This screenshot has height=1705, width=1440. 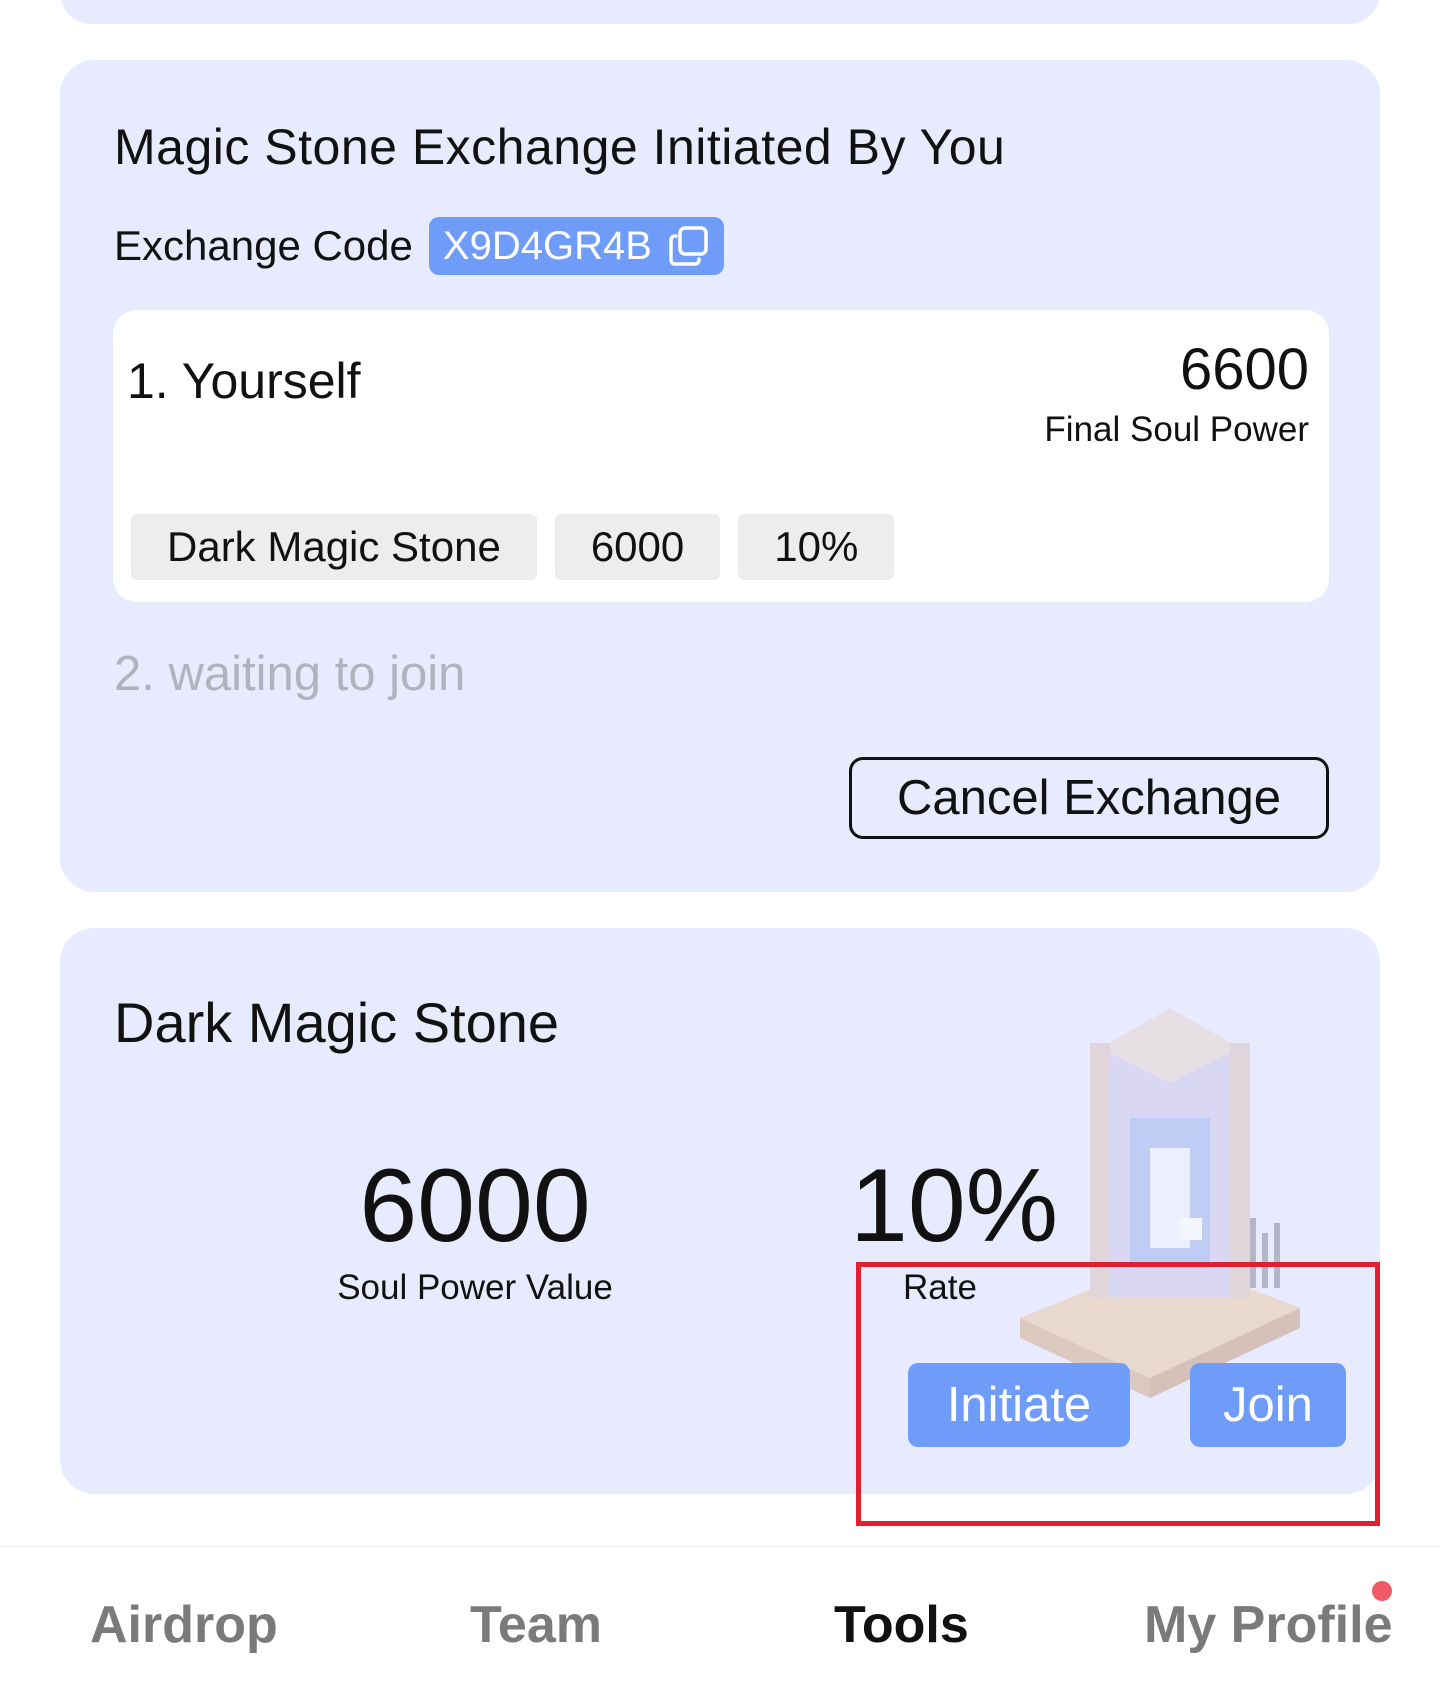 I want to click on initiate-button: Initiate, so click(x=1019, y=1405).